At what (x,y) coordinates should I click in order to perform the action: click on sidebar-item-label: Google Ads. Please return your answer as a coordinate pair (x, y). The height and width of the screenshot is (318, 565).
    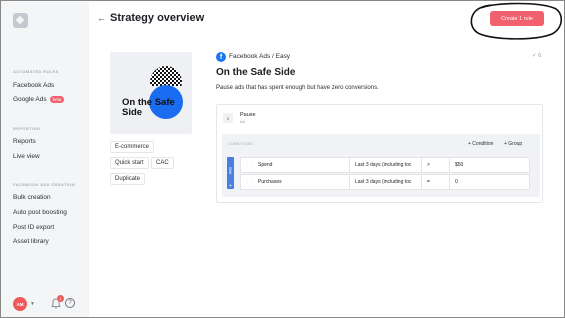
    Looking at the image, I should click on (30, 99).